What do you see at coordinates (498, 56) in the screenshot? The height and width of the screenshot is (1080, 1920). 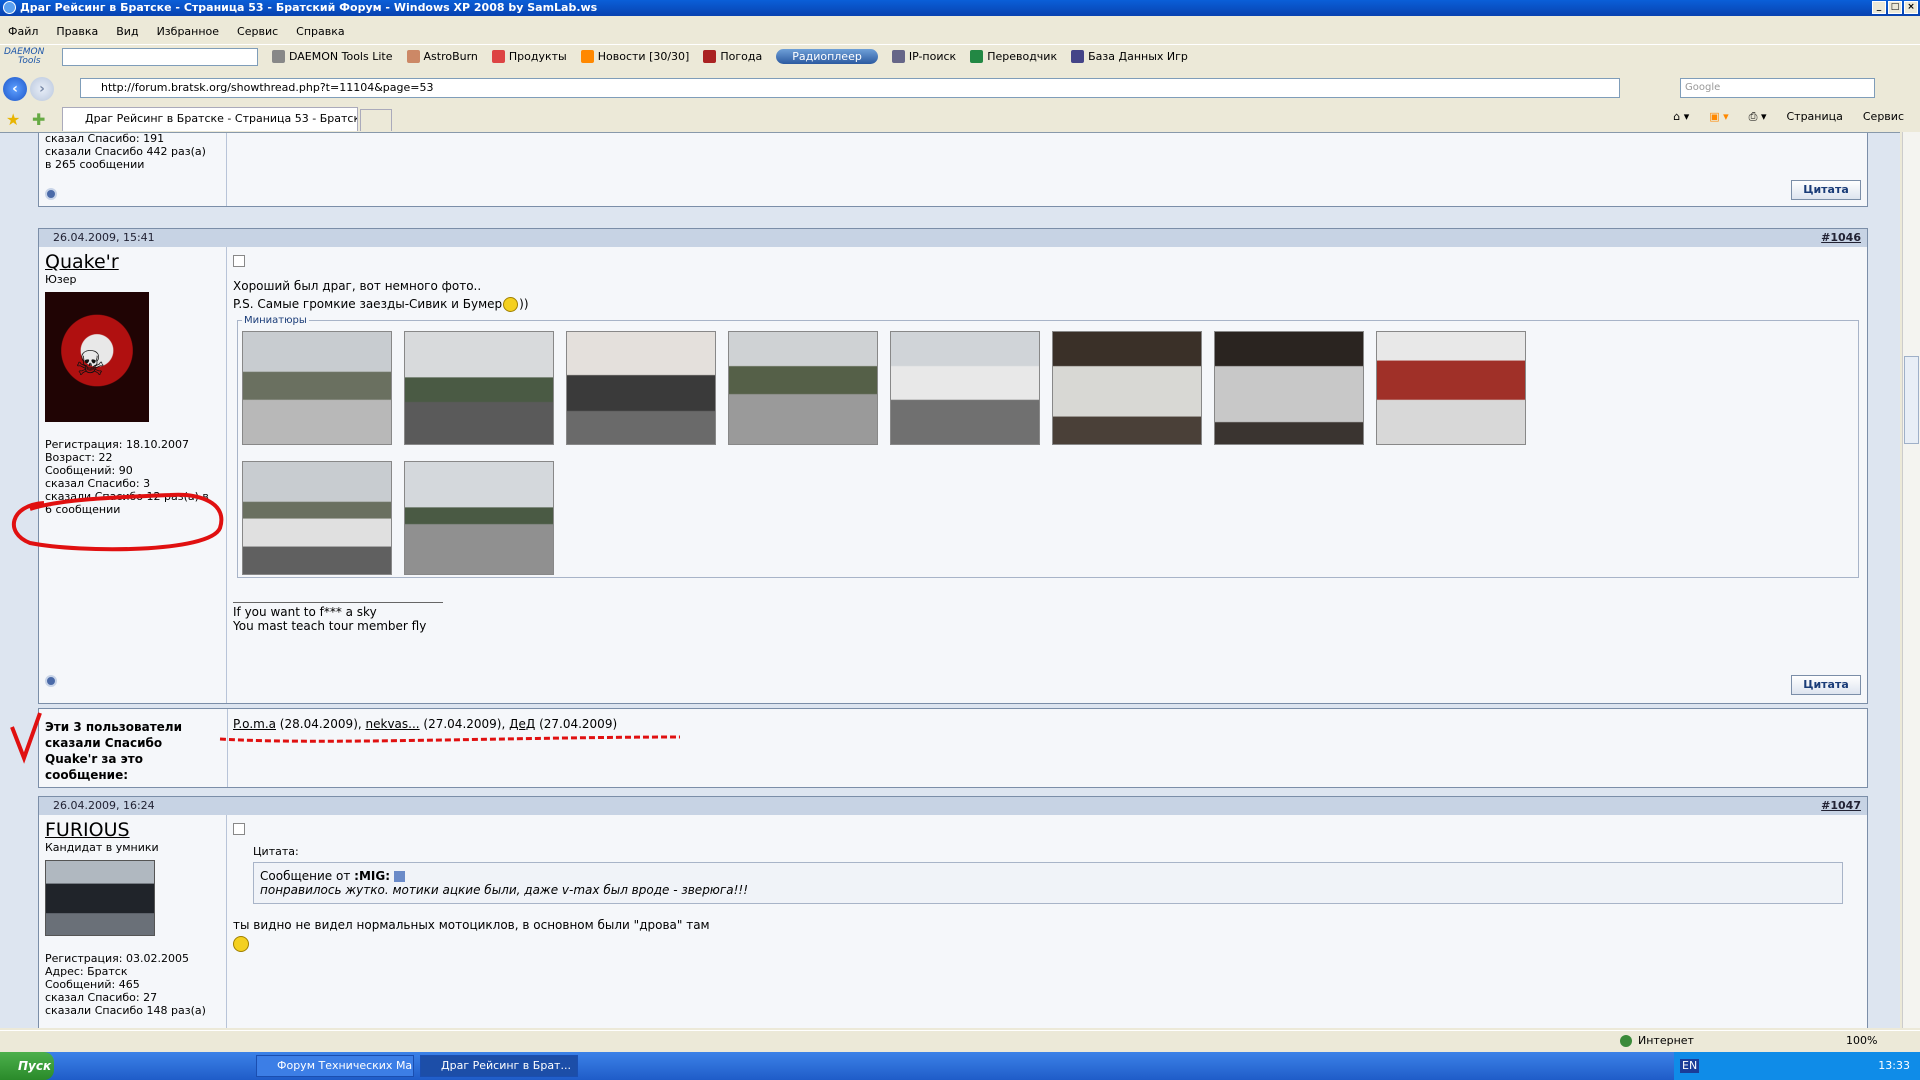 I see `products-icon` at bounding box center [498, 56].